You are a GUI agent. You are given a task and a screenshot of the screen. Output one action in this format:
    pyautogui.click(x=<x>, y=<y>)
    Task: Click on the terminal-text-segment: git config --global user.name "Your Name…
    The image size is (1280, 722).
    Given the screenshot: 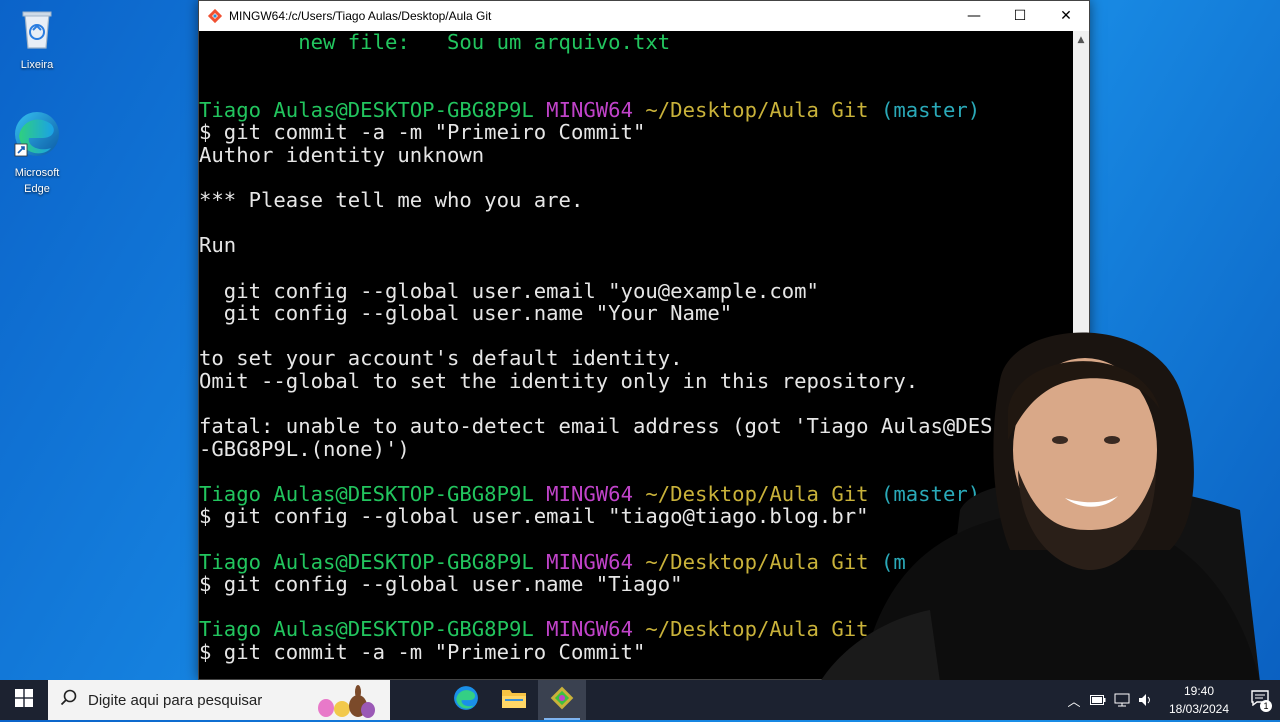 What is the action you would take?
    pyautogui.click(x=466, y=313)
    